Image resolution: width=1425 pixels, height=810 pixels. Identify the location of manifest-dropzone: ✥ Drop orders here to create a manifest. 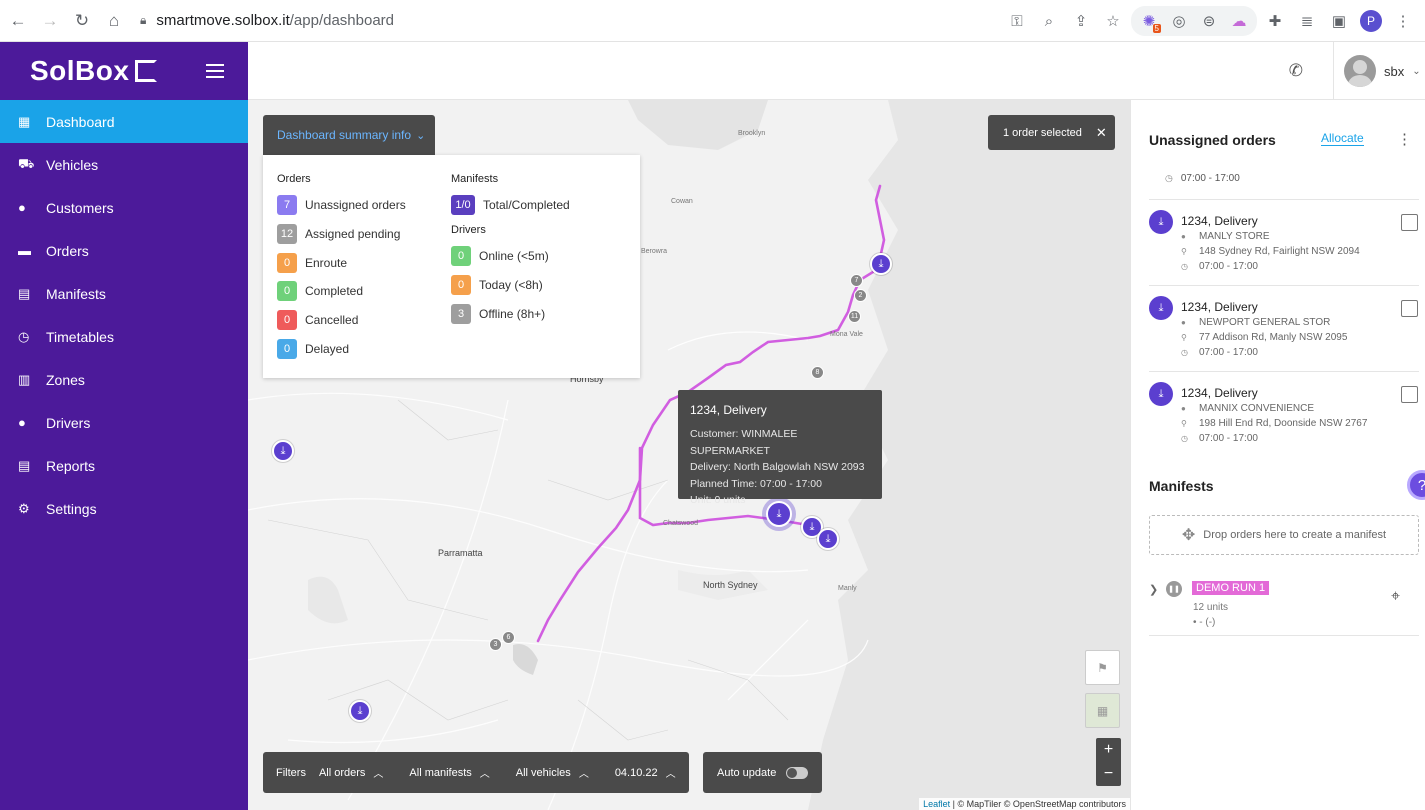
(1284, 535).